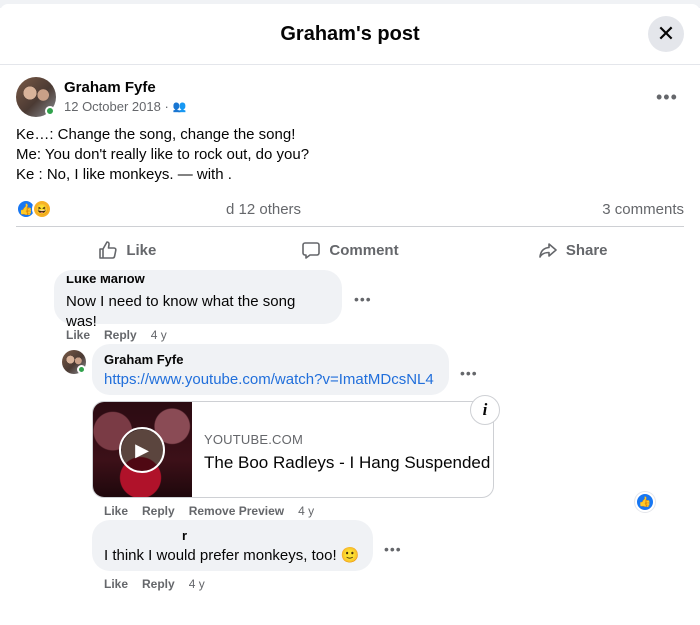  Describe the element at coordinates (232, 555) in the screenshot. I see `comment-text: I think I would prefer monkeys, too! 🙂` at that location.